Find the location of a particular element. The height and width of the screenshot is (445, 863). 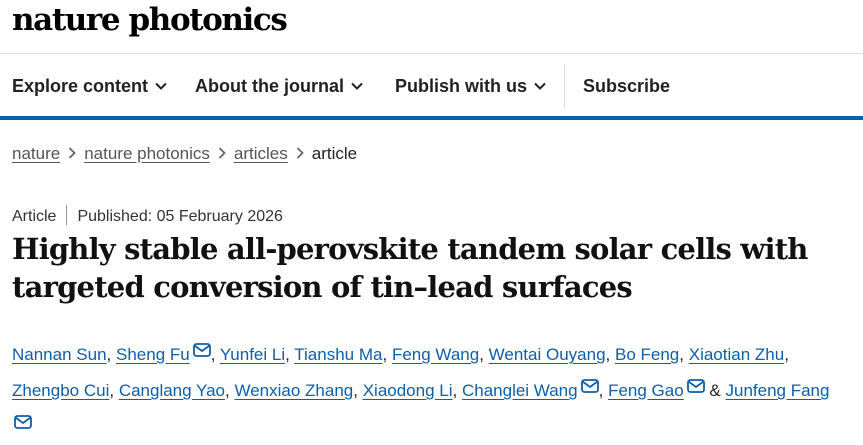

author-link: Yunfei Li is located at coordinates (252, 354).